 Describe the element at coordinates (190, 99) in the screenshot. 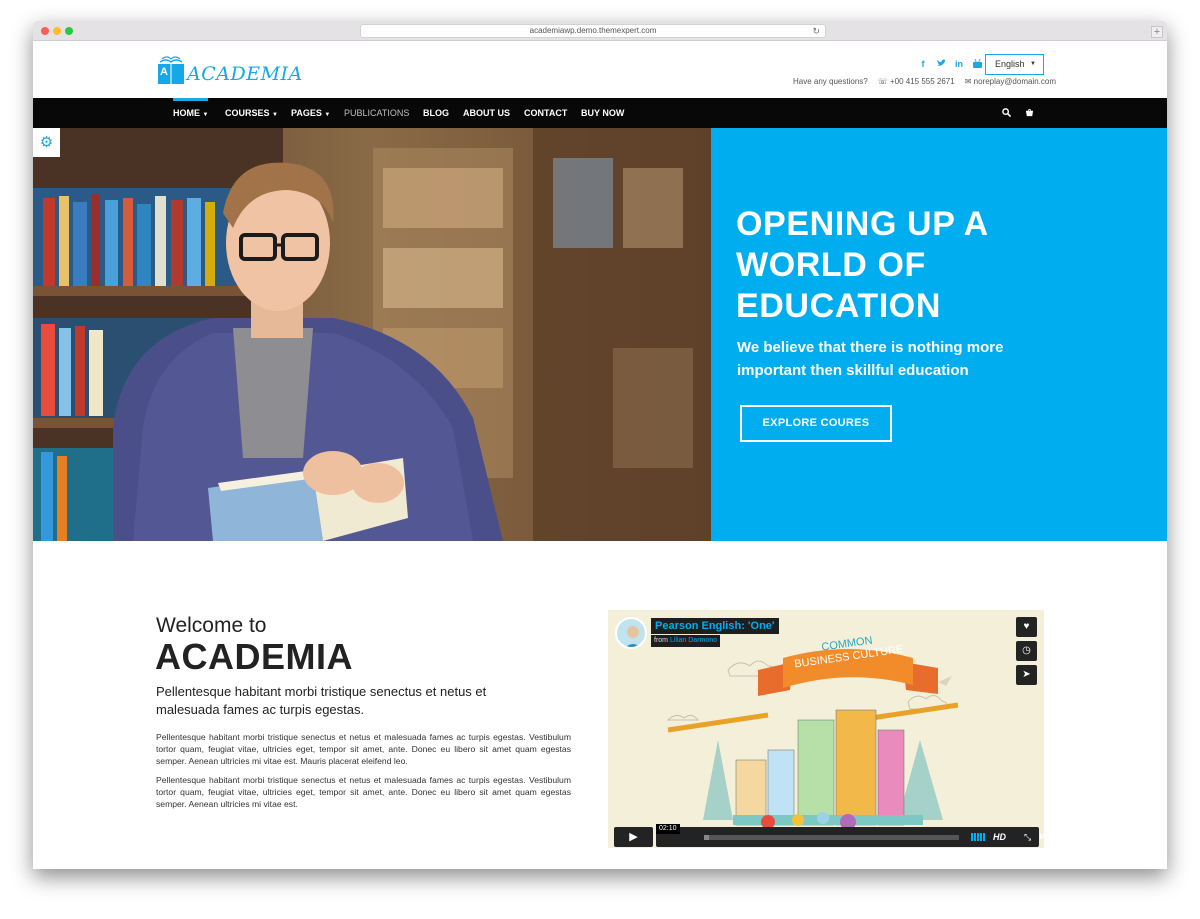

I see `nav-active-indicator` at that location.